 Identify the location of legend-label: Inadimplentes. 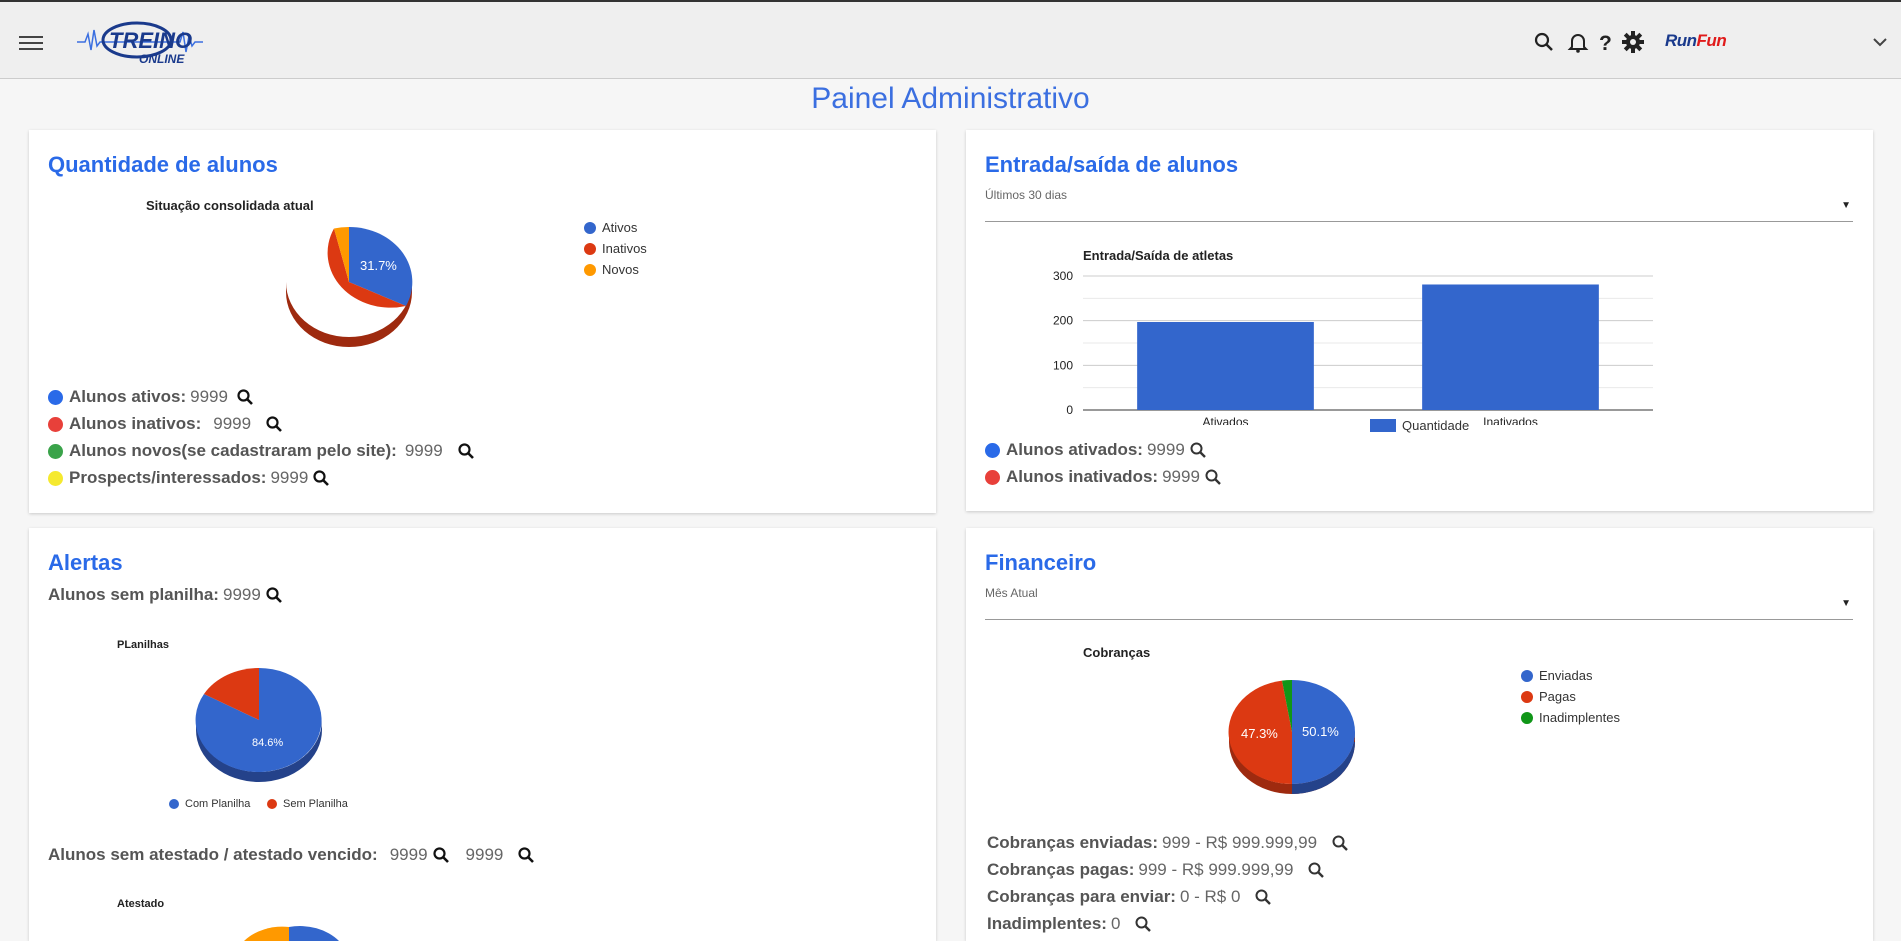
(1579, 717).